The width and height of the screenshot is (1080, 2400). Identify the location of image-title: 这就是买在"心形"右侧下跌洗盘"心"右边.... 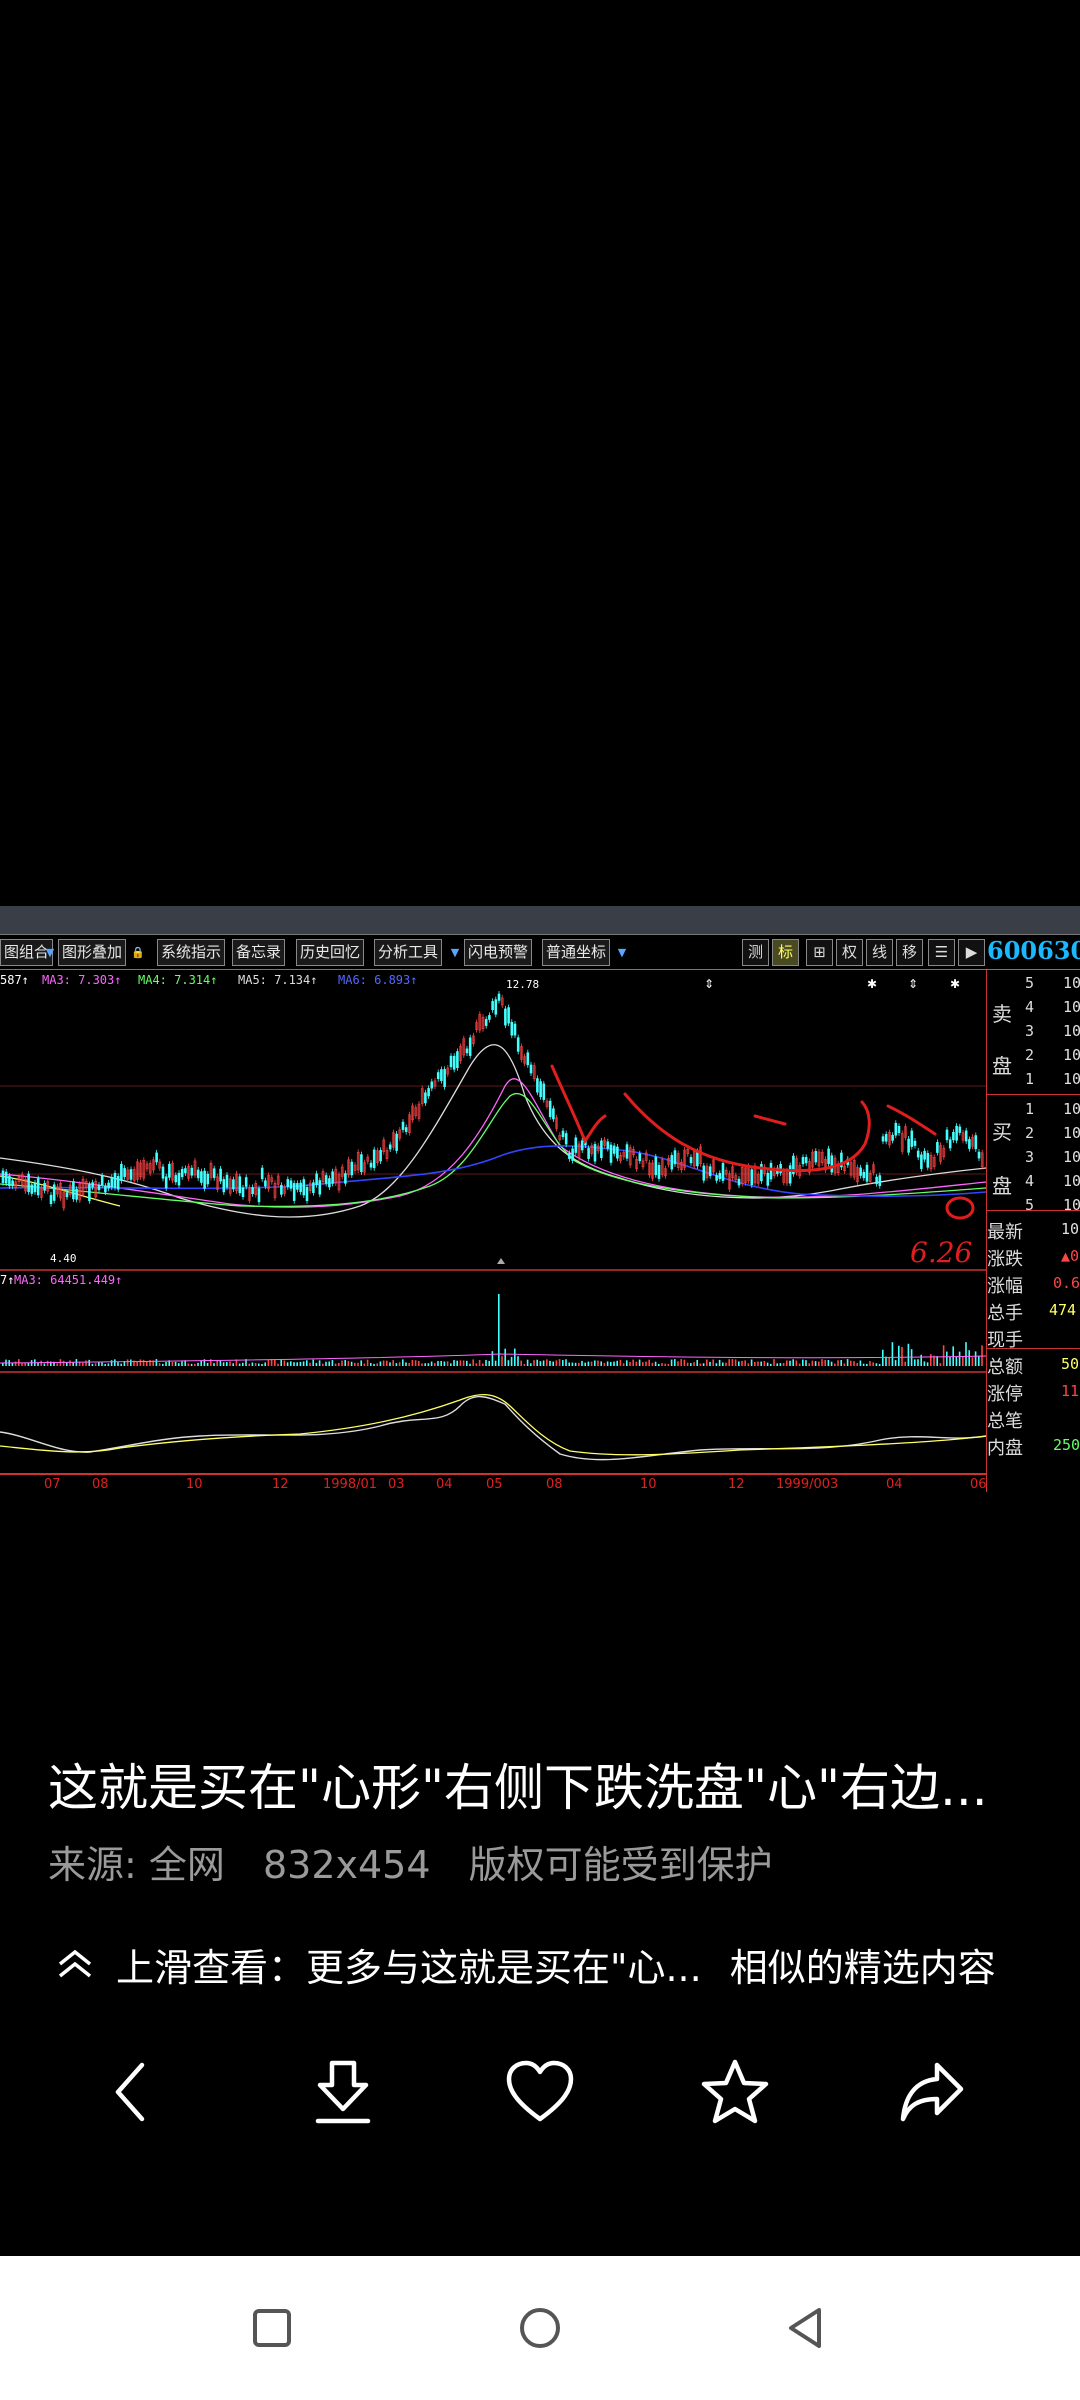
(543, 1784).